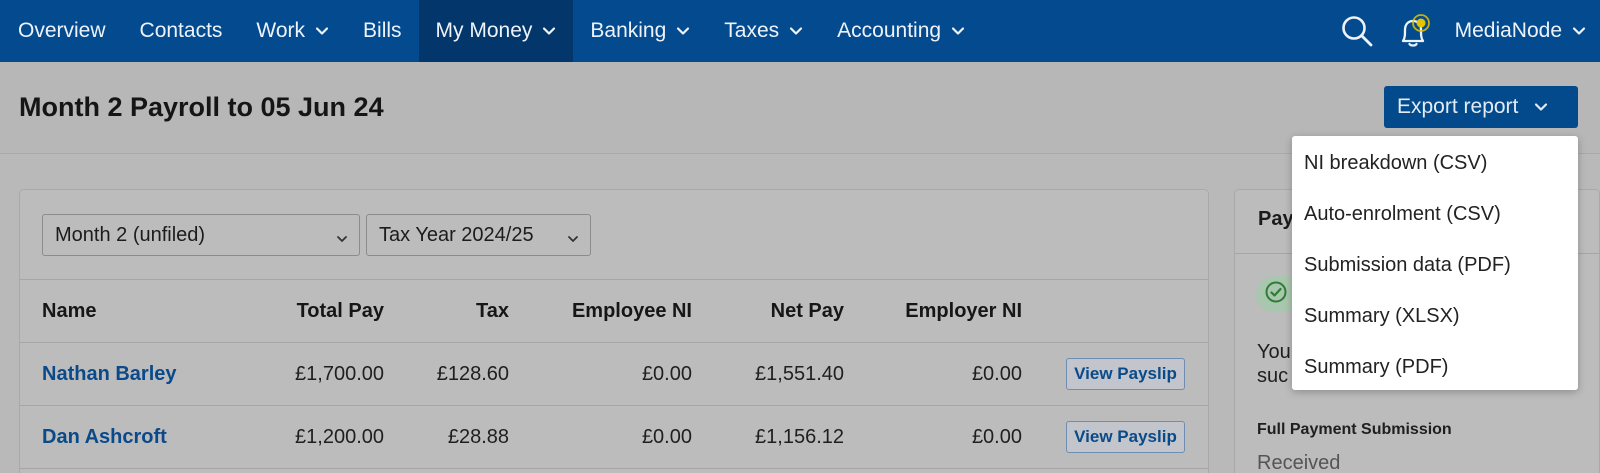 This screenshot has width=1600, height=473. I want to click on tax-year-select: Tax Year 2024/25, so click(478, 235).